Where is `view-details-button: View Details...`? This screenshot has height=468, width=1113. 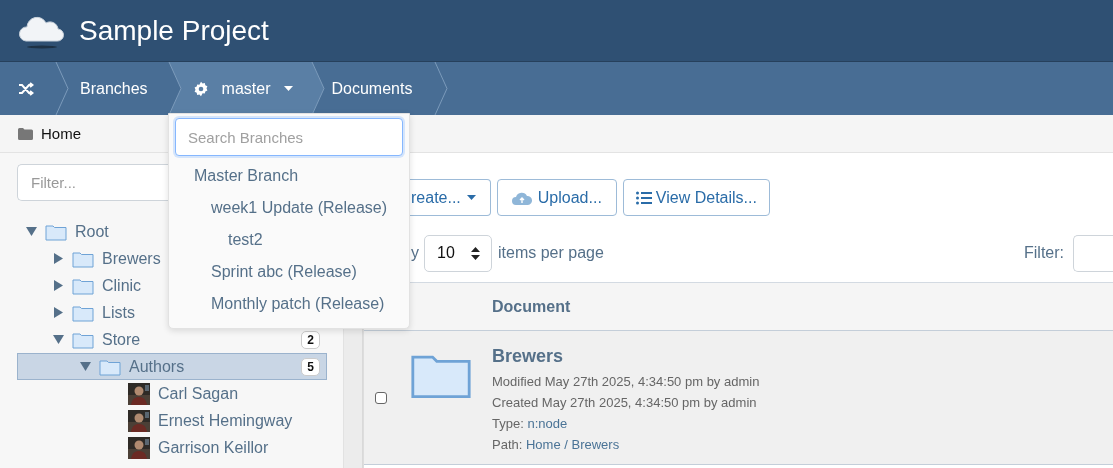 view-details-button: View Details... is located at coordinates (696, 197).